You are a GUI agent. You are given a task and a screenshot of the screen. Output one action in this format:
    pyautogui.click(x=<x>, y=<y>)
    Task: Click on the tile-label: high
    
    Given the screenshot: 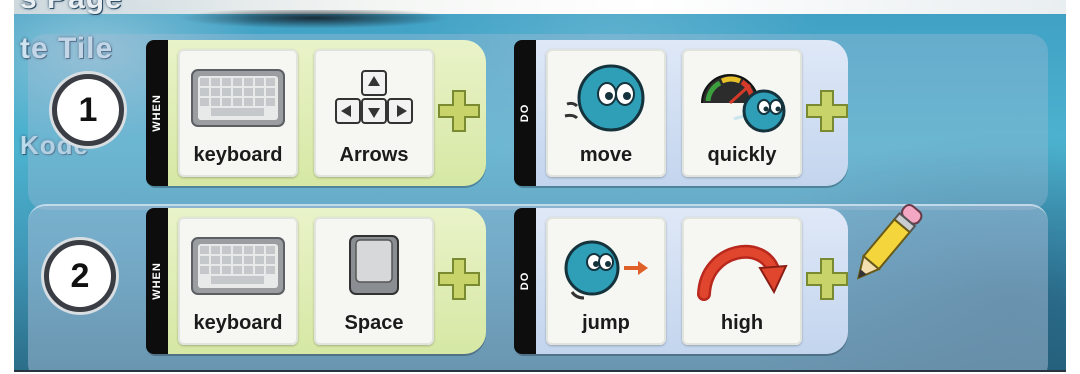 What is the action you would take?
    pyautogui.click(x=742, y=323)
    